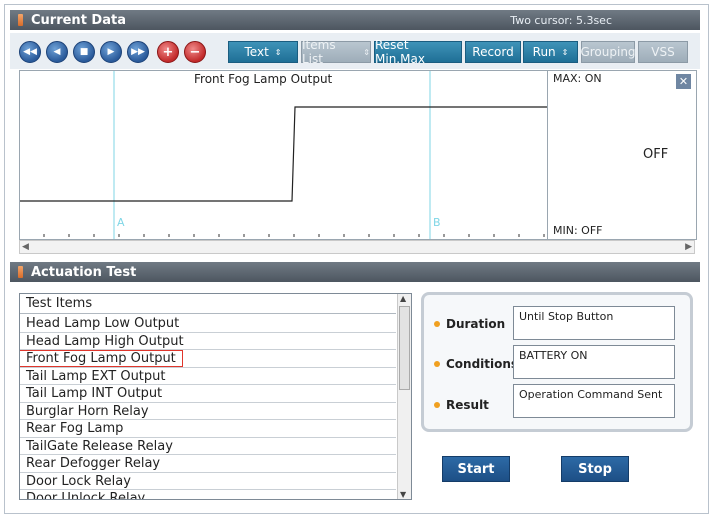 This screenshot has width=713, height=518. What do you see at coordinates (208, 359) in the screenshot?
I see `list-item: Front Fog Lamp Output` at bounding box center [208, 359].